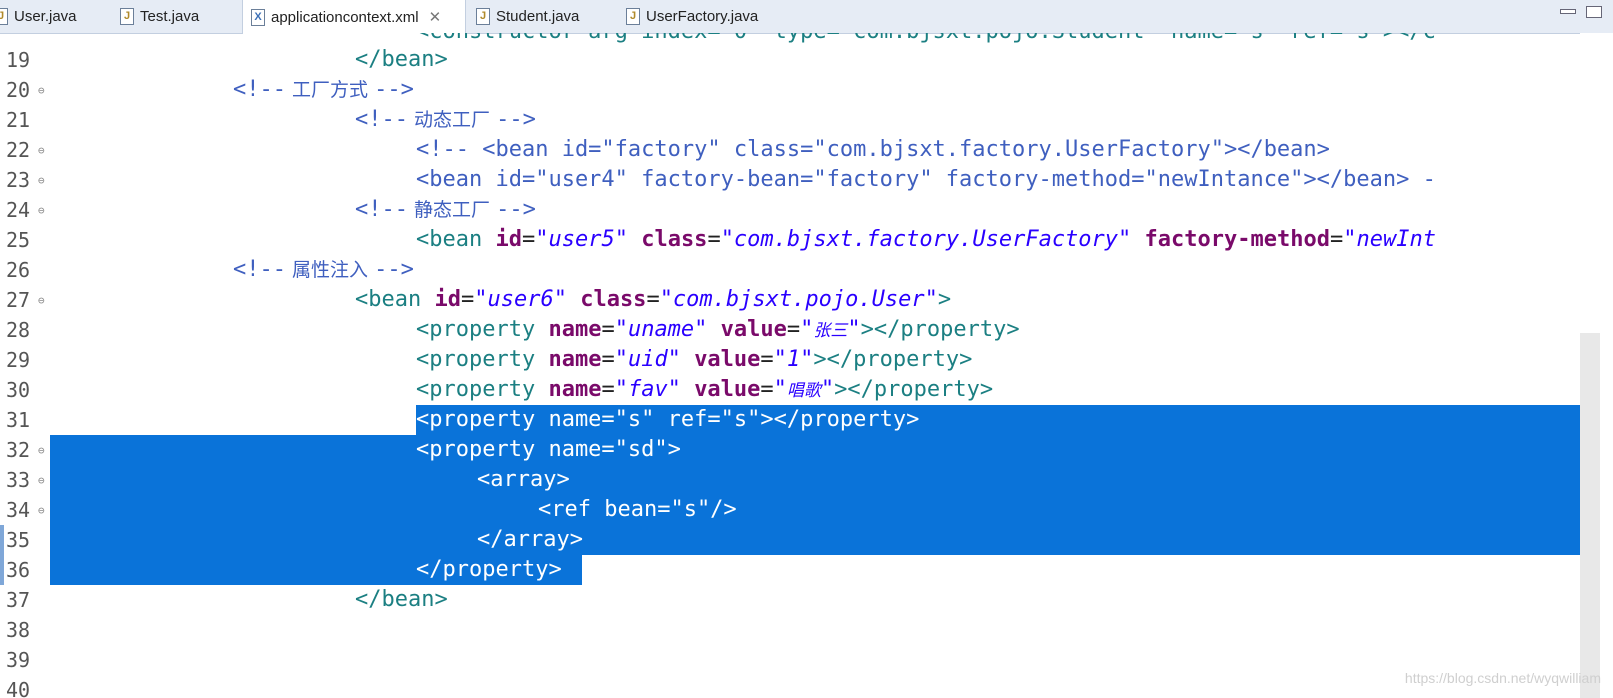 The image size is (1613, 698). Describe the element at coordinates (18, 60) in the screenshot. I see `line-number: 19` at that location.